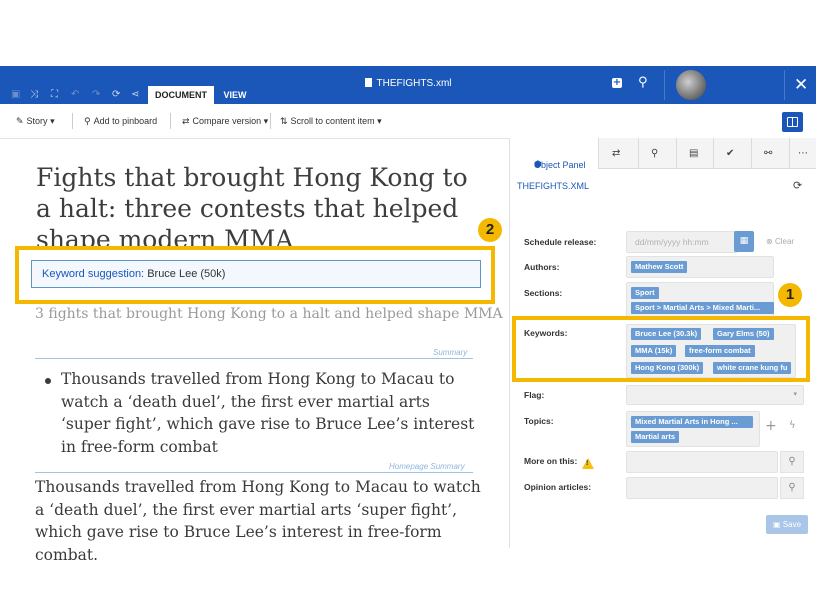  What do you see at coordinates (702, 462) in the screenshot?
I see `more-on-this-input` at bounding box center [702, 462].